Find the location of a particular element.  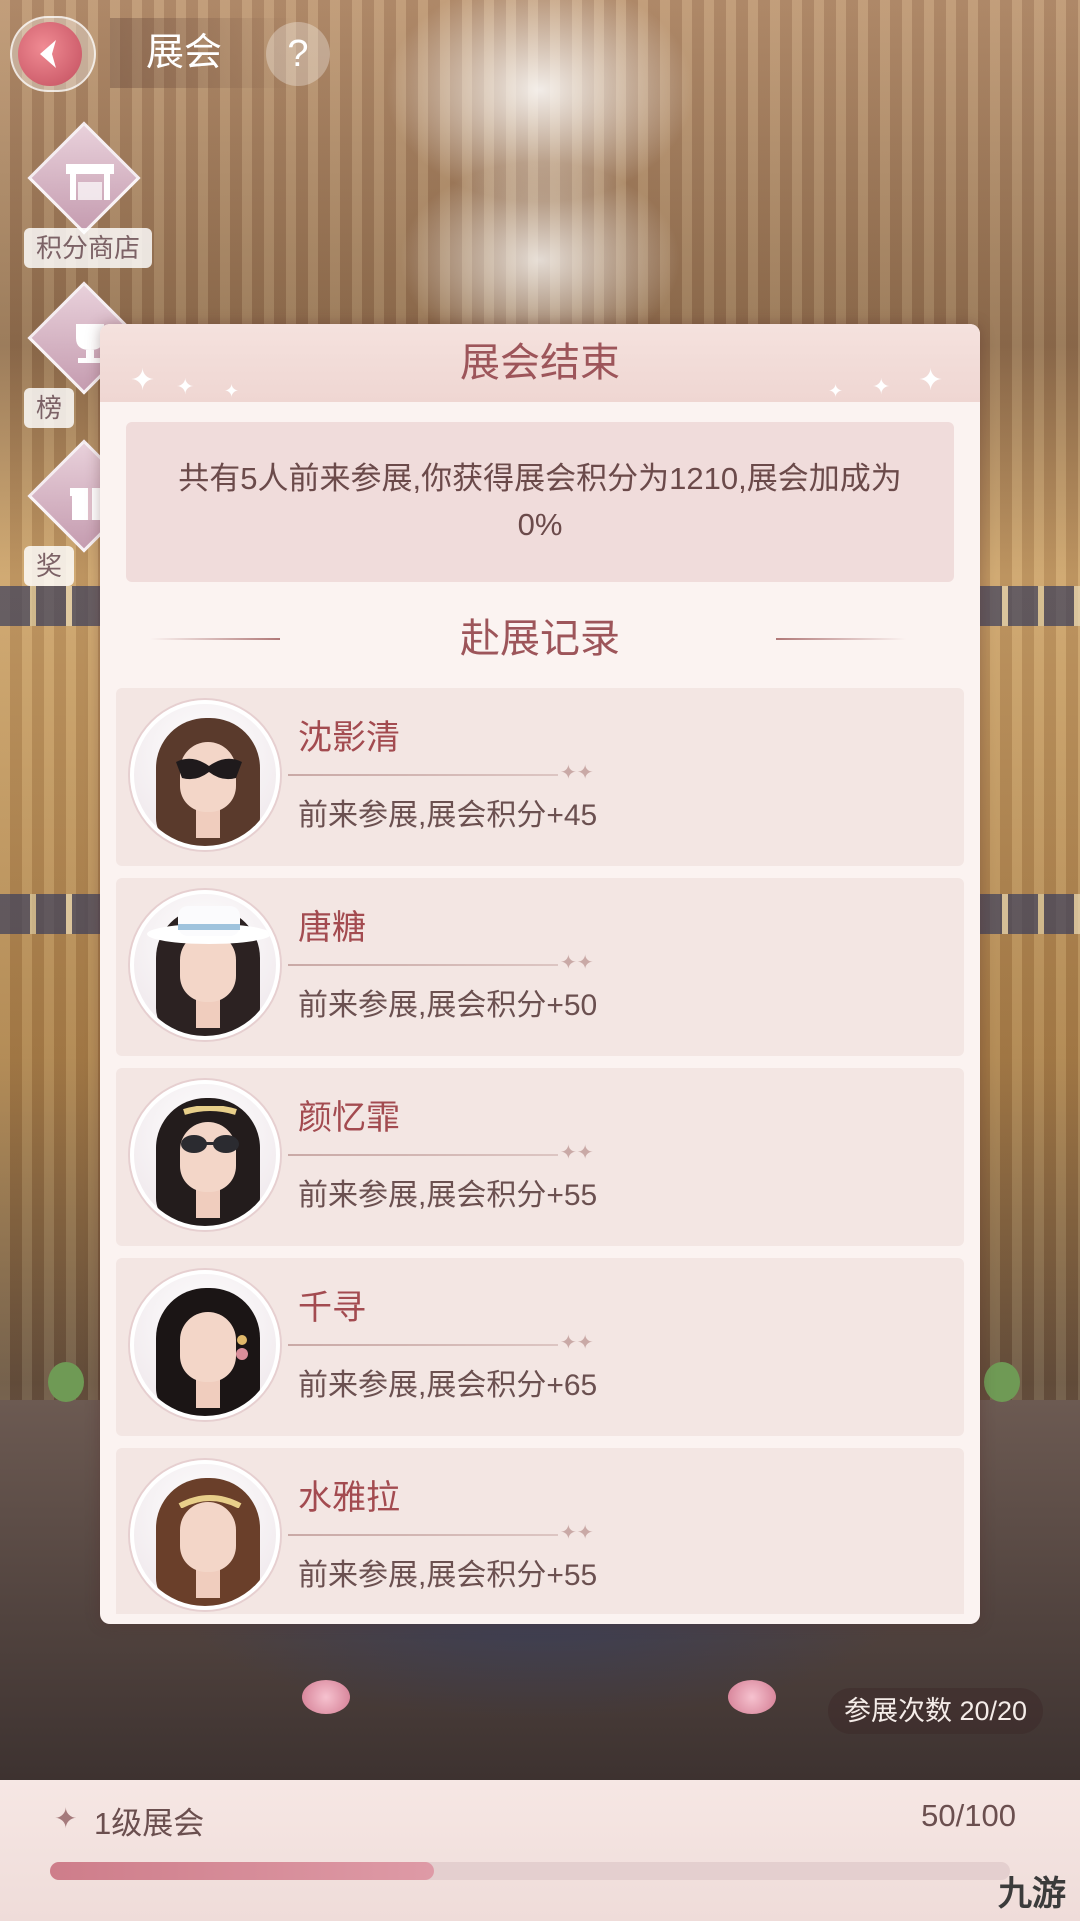

record-text: 前来参展,展会积分+45 is located at coordinates (448, 815).